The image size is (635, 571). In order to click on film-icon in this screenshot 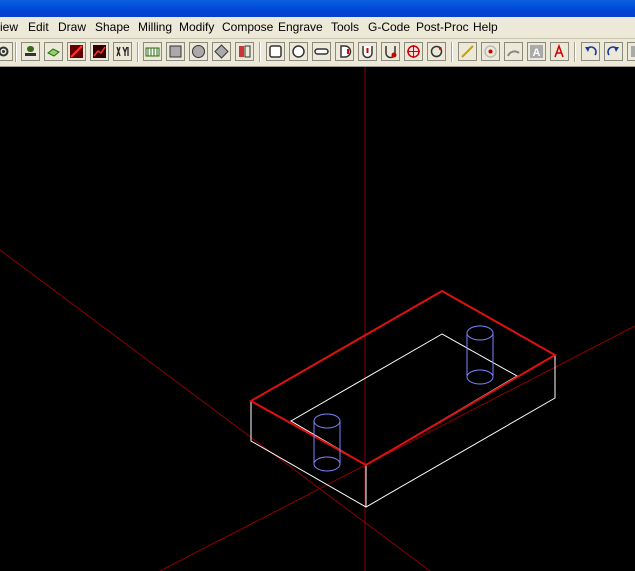, I will do `click(152, 51)`.